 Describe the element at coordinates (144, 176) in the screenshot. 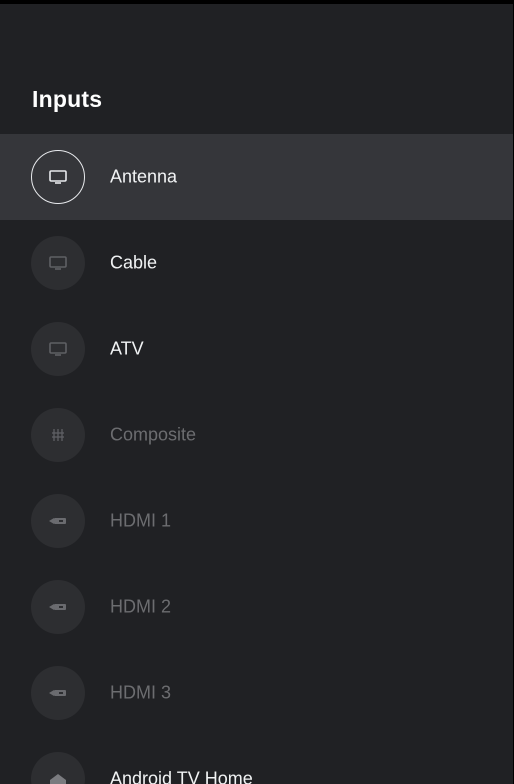

I see `input-label: Antenna` at that location.